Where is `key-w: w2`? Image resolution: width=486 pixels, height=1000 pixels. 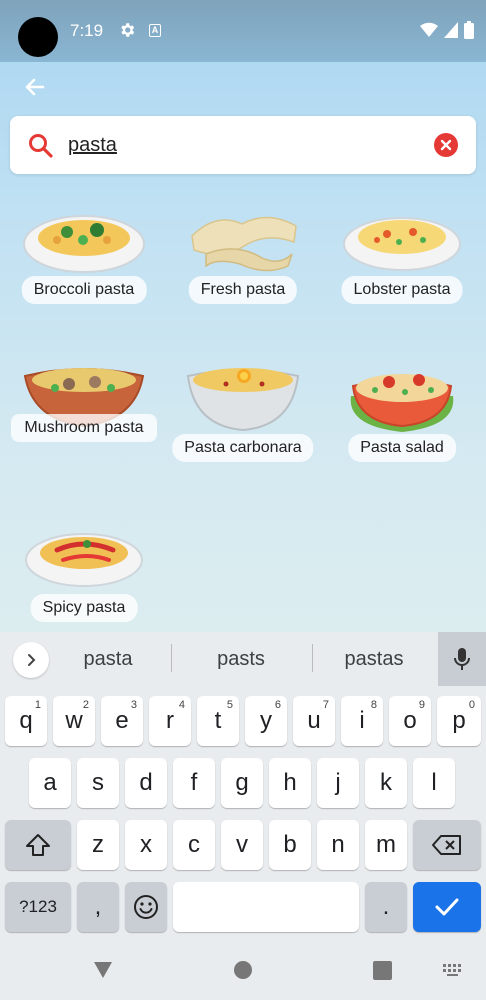 key-w: w2 is located at coordinates (74, 721).